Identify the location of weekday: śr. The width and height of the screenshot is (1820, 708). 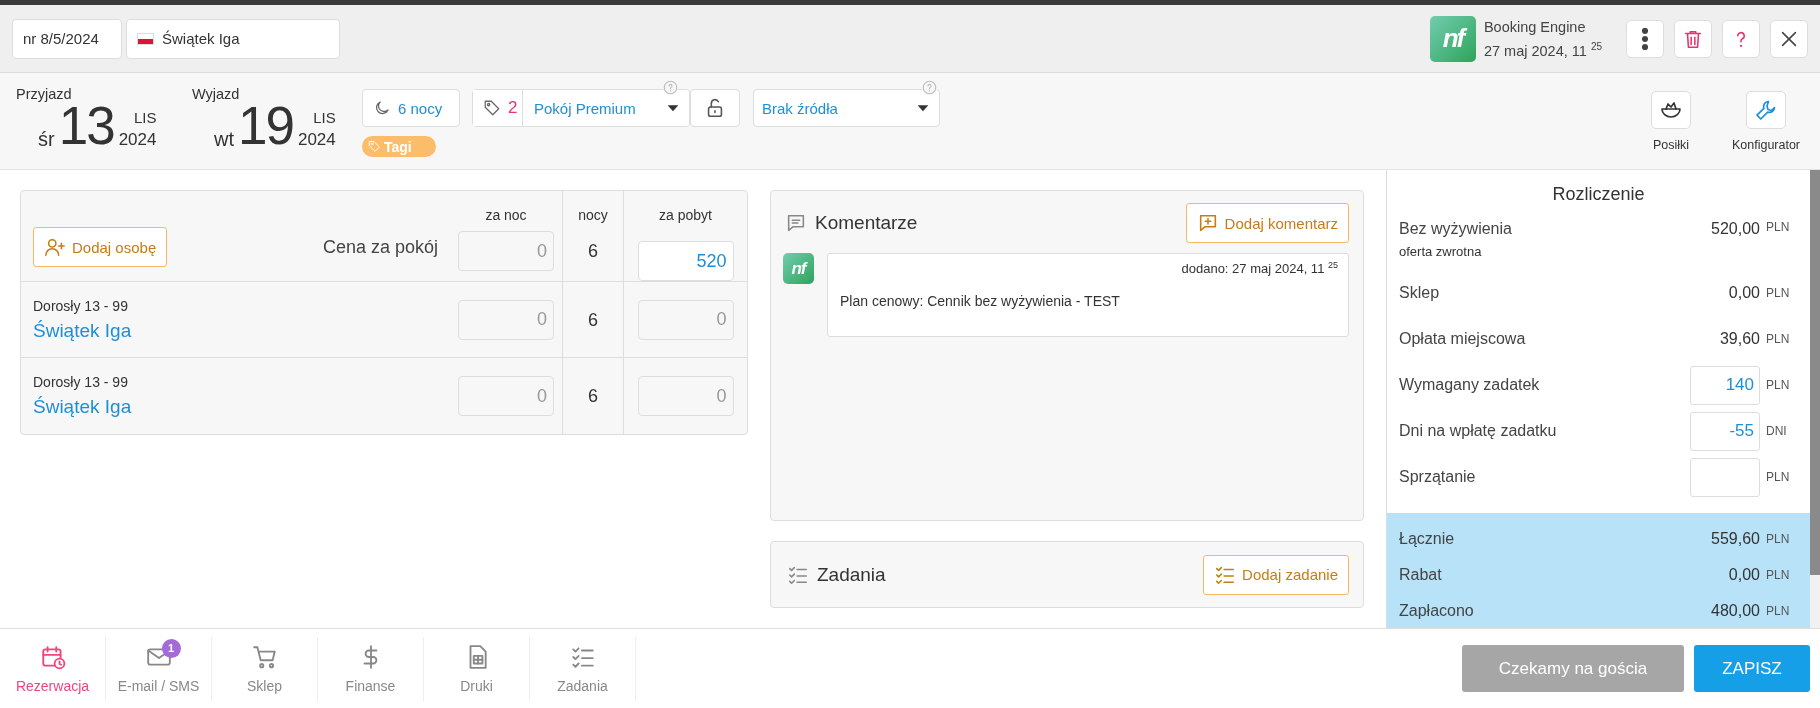
(46, 139).